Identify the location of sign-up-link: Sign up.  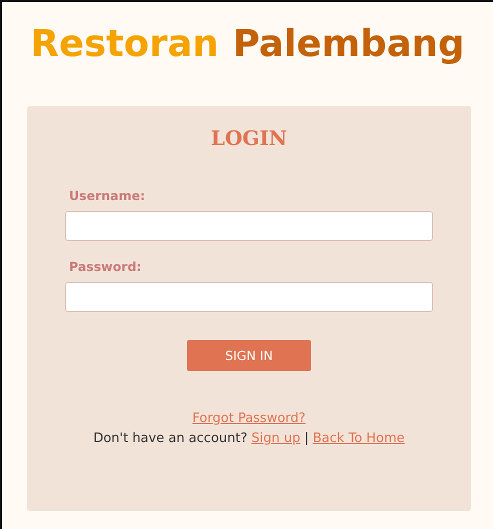
(275, 438).